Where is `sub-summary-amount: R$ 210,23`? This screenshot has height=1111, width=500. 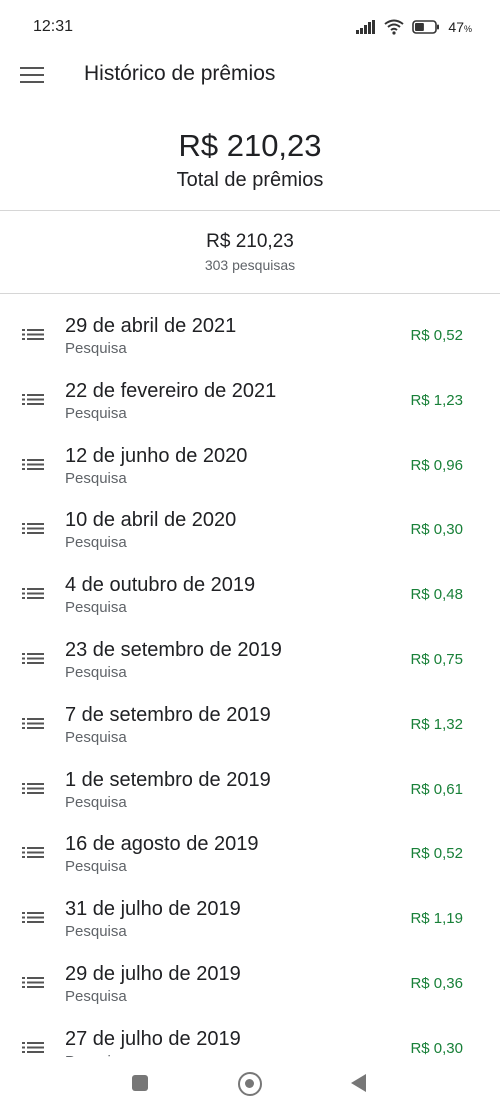
sub-summary-amount: R$ 210,23 is located at coordinates (250, 241).